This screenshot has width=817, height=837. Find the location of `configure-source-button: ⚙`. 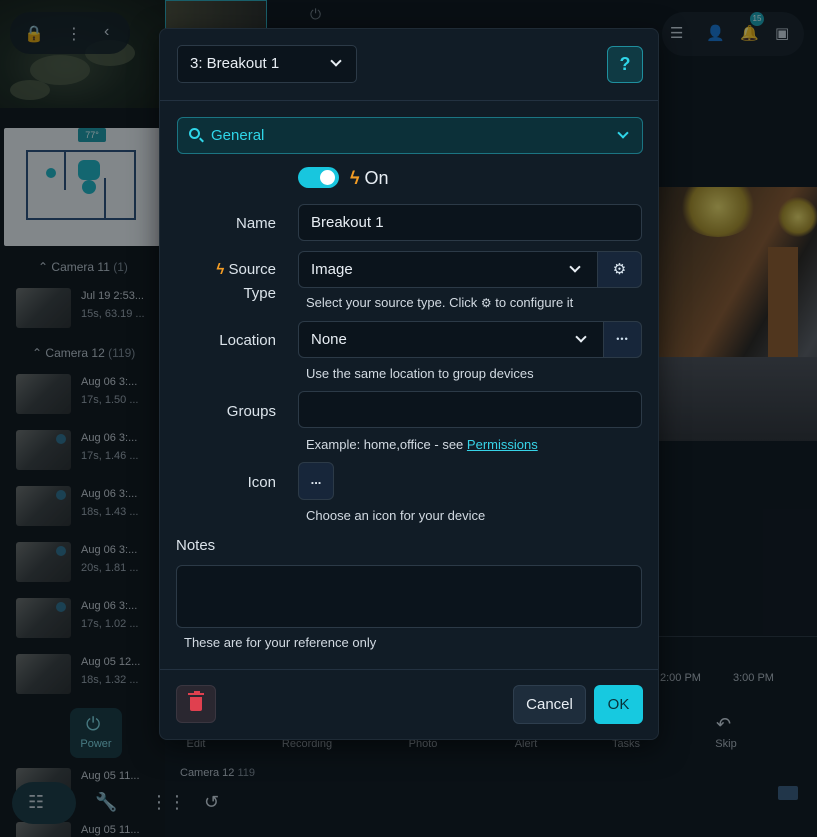

configure-source-button: ⚙ is located at coordinates (619, 269).